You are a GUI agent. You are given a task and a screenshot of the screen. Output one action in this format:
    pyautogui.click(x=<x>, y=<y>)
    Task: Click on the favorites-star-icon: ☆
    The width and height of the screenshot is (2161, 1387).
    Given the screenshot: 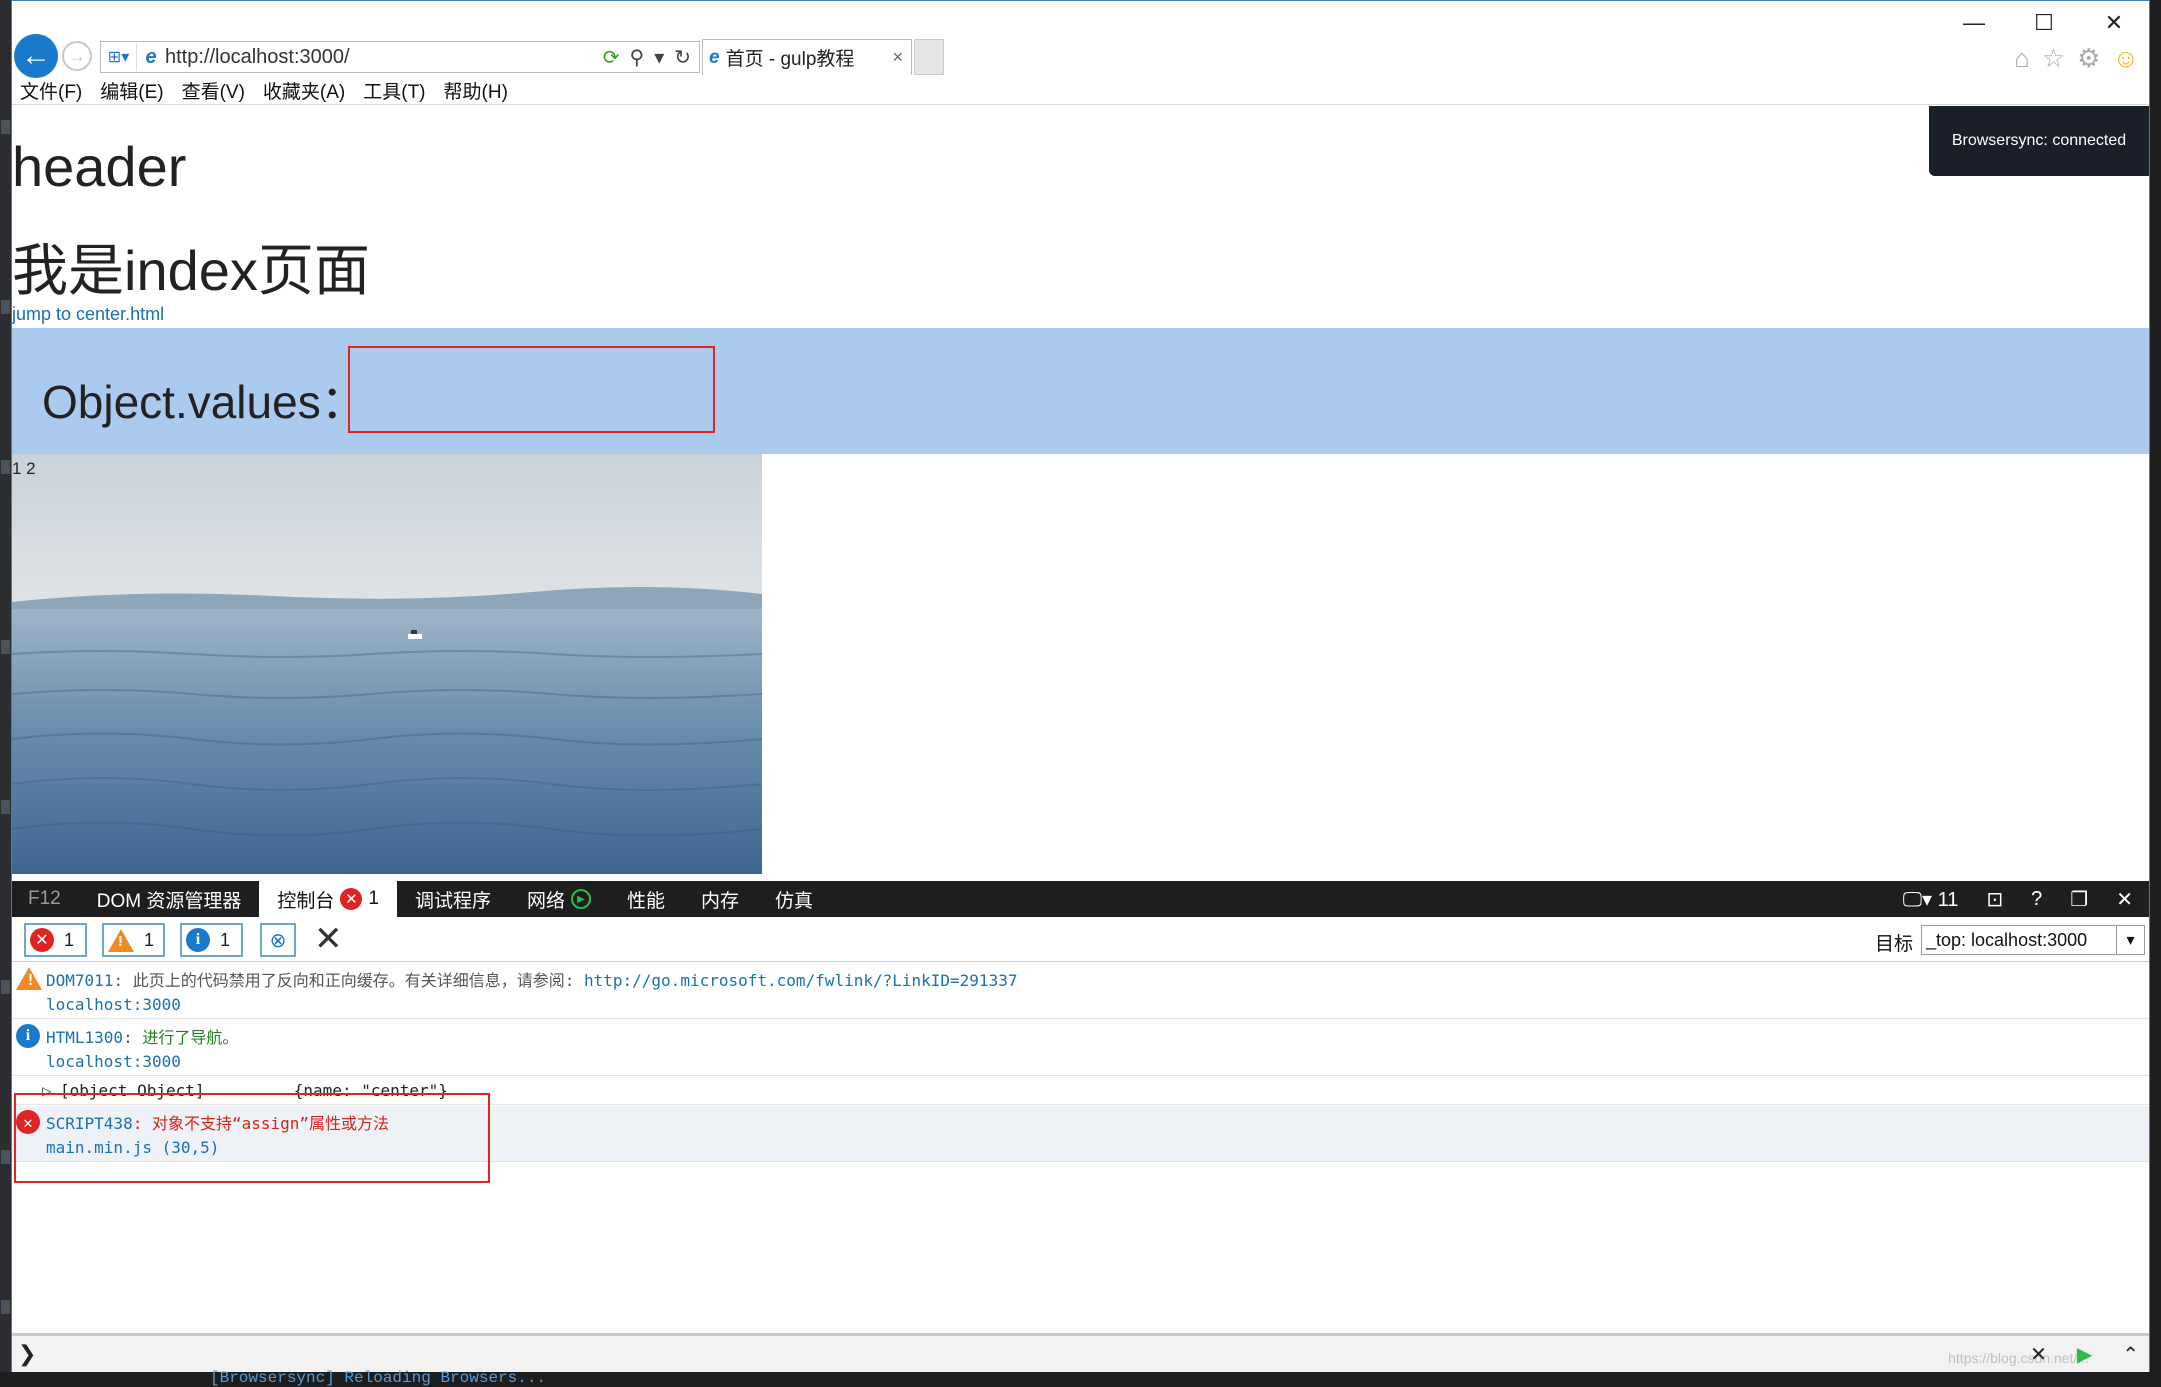 What is the action you would take?
    pyautogui.click(x=2053, y=58)
    